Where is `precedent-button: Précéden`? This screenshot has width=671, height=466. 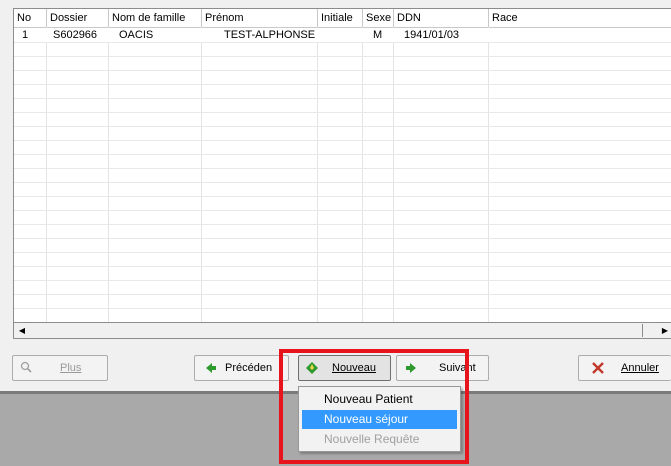
precedent-button: Précéden is located at coordinates (241, 368).